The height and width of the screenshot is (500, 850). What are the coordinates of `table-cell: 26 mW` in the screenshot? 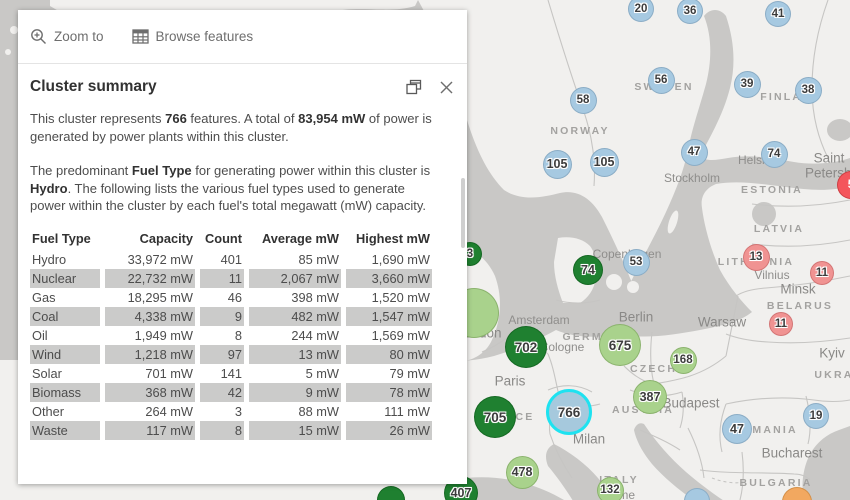 It's located at (389, 430).